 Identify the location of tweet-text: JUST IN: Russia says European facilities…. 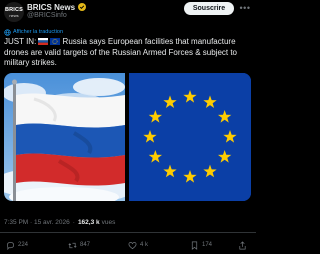
(128, 53).